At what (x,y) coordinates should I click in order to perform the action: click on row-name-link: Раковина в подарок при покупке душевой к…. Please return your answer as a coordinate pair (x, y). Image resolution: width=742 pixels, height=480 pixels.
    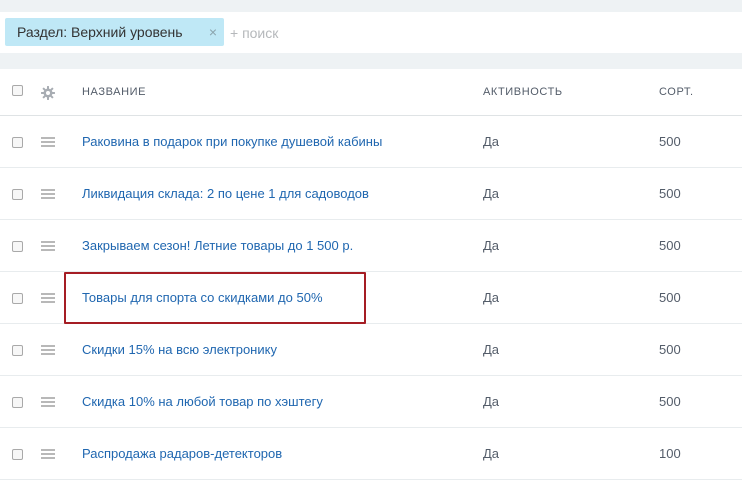
    Looking at the image, I should click on (232, 141).